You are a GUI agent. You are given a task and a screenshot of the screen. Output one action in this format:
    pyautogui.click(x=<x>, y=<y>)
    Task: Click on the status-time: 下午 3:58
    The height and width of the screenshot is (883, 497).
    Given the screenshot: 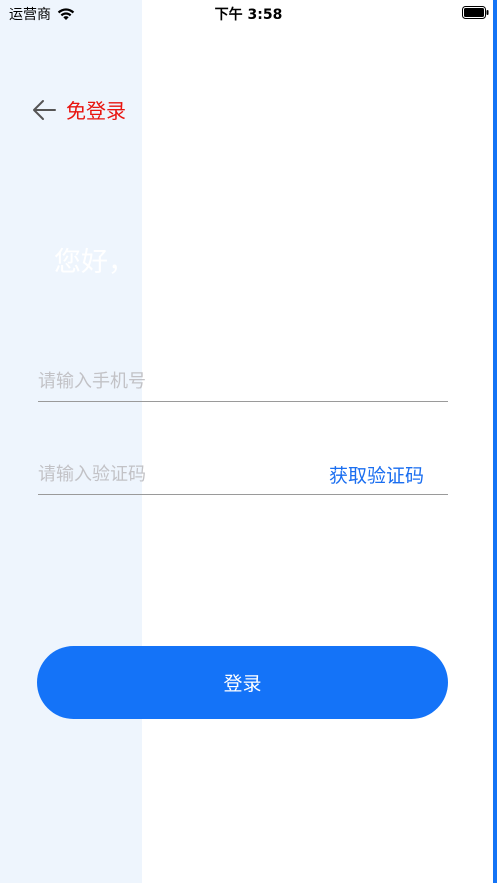 What is the action you would take?
    pyautogui.click(x=248, y=15)
    